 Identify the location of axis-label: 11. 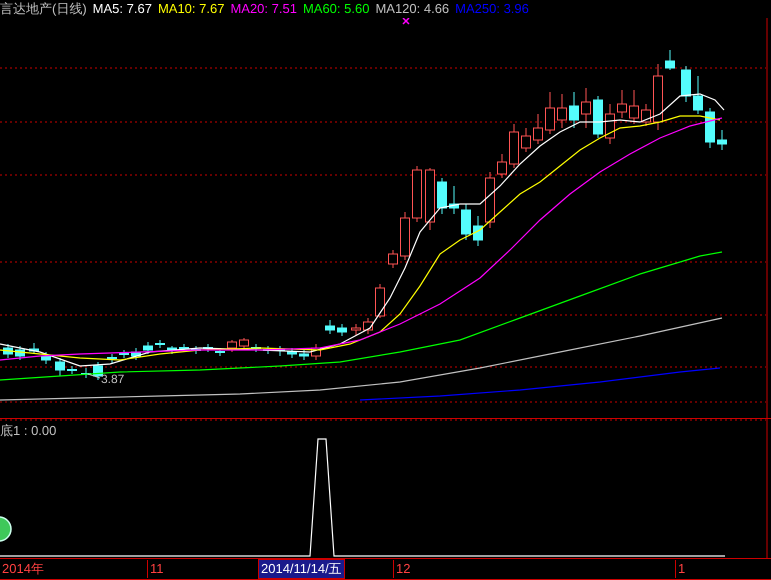
(156, 569).